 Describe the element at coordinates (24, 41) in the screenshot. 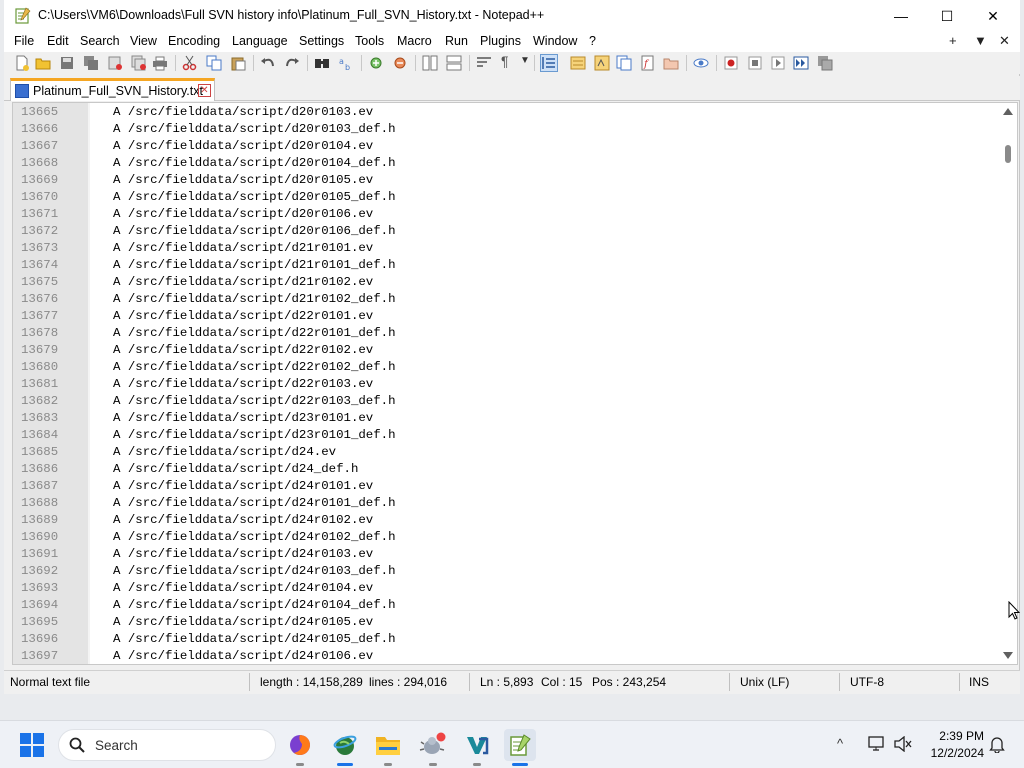

I see `menu-file: File` at that location.